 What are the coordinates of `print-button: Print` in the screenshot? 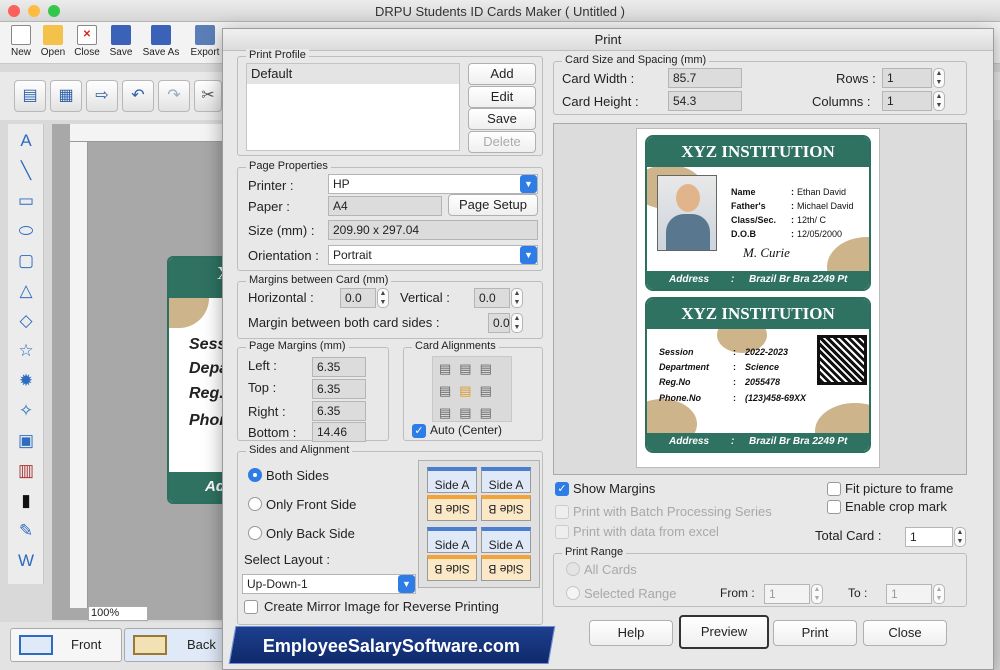 It's located at (815, 633).